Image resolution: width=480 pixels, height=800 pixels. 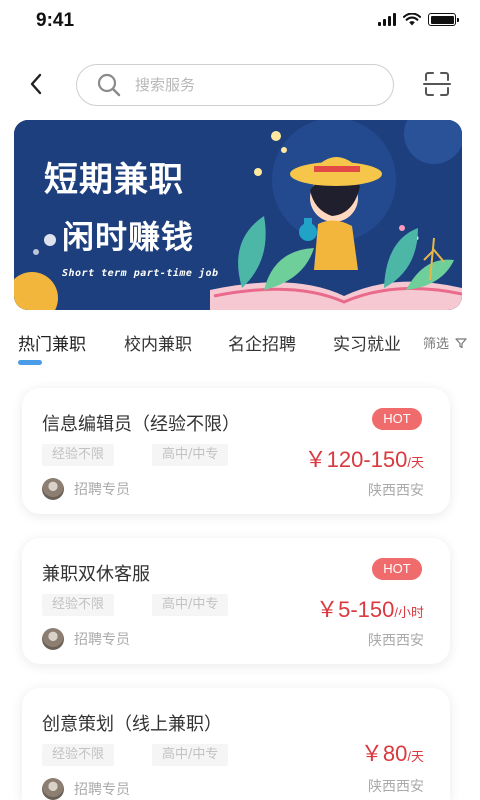 I want to click on status-time: 9:41, so click(x=55, y=20).